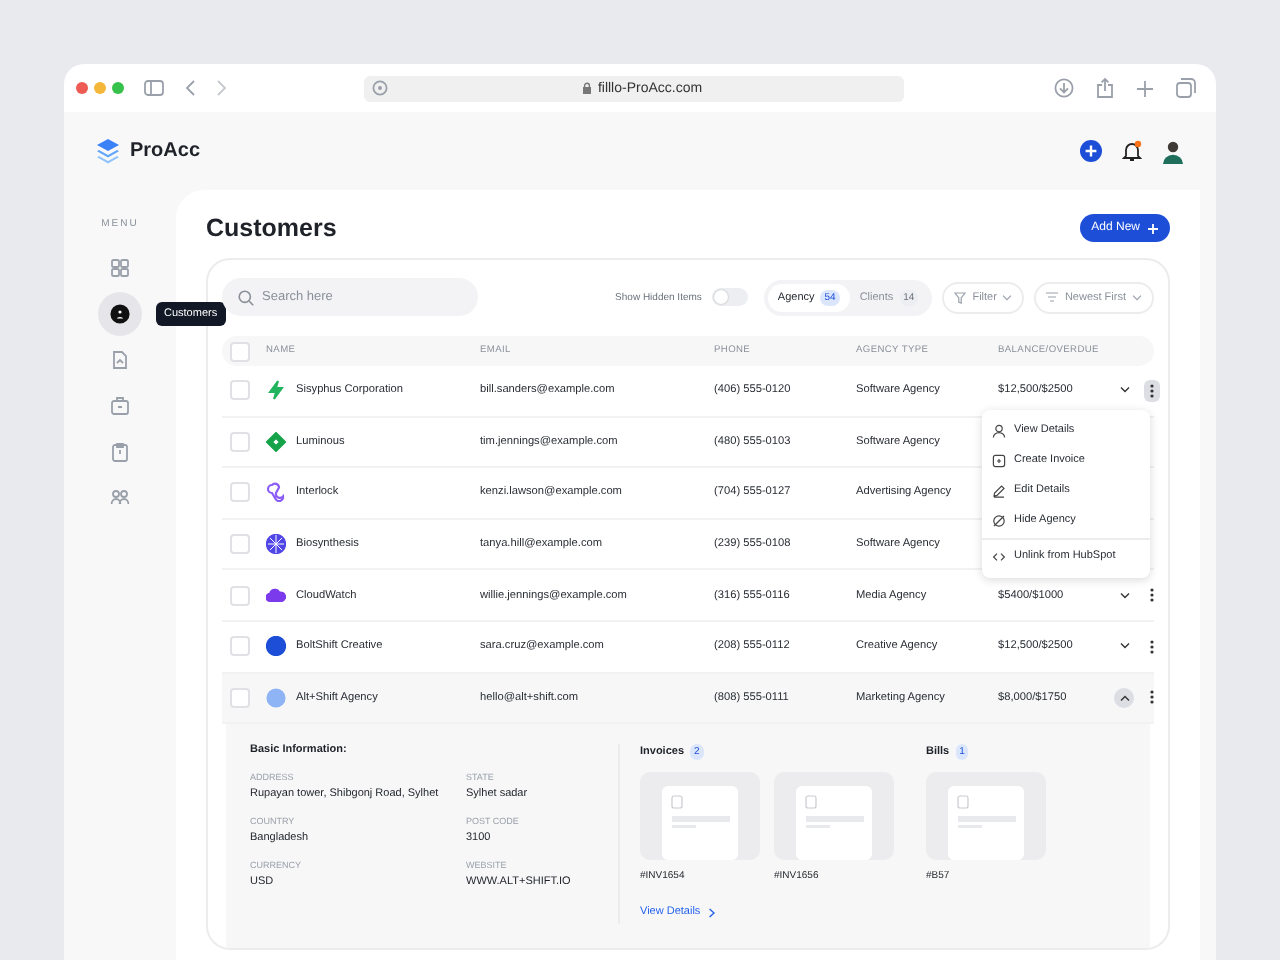 The height and width of the screenshot is (960, 1280). What do you see at coordinates (1153, 228) in the screenshot?
I see `plus-icon` at bounding box center [1153, 228].